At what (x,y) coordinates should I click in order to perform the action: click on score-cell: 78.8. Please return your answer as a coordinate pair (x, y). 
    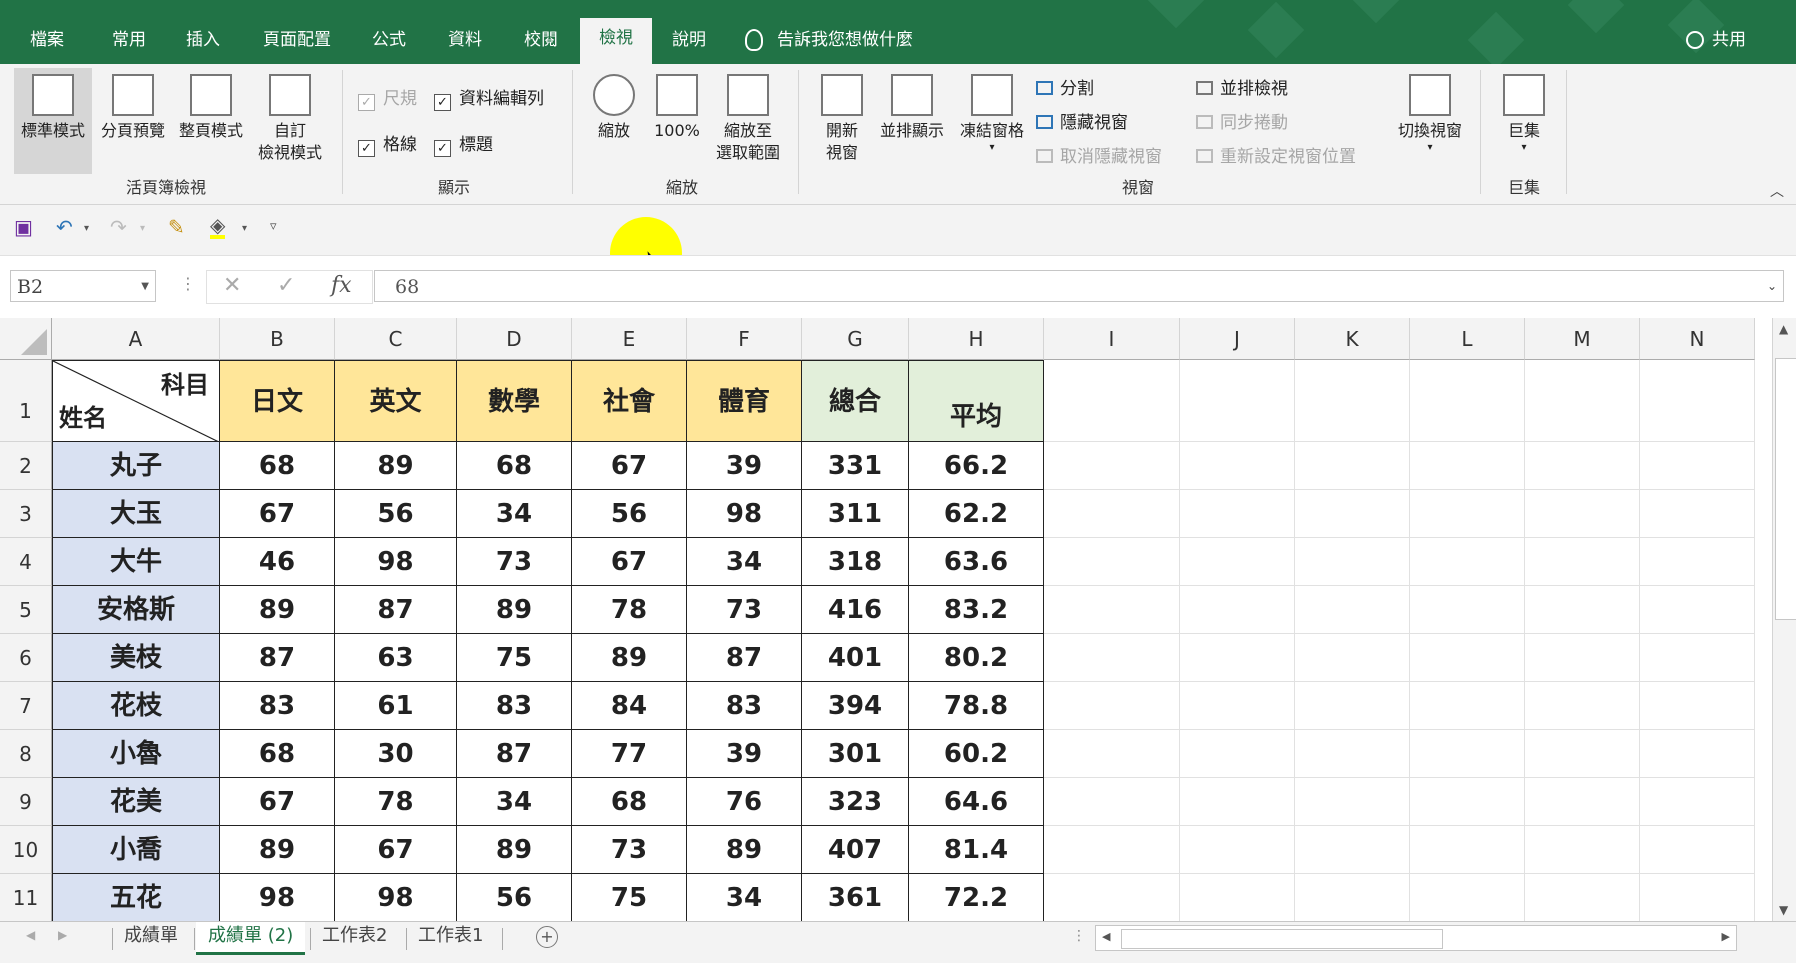
    Looking at the image, I should click on (976, 706).